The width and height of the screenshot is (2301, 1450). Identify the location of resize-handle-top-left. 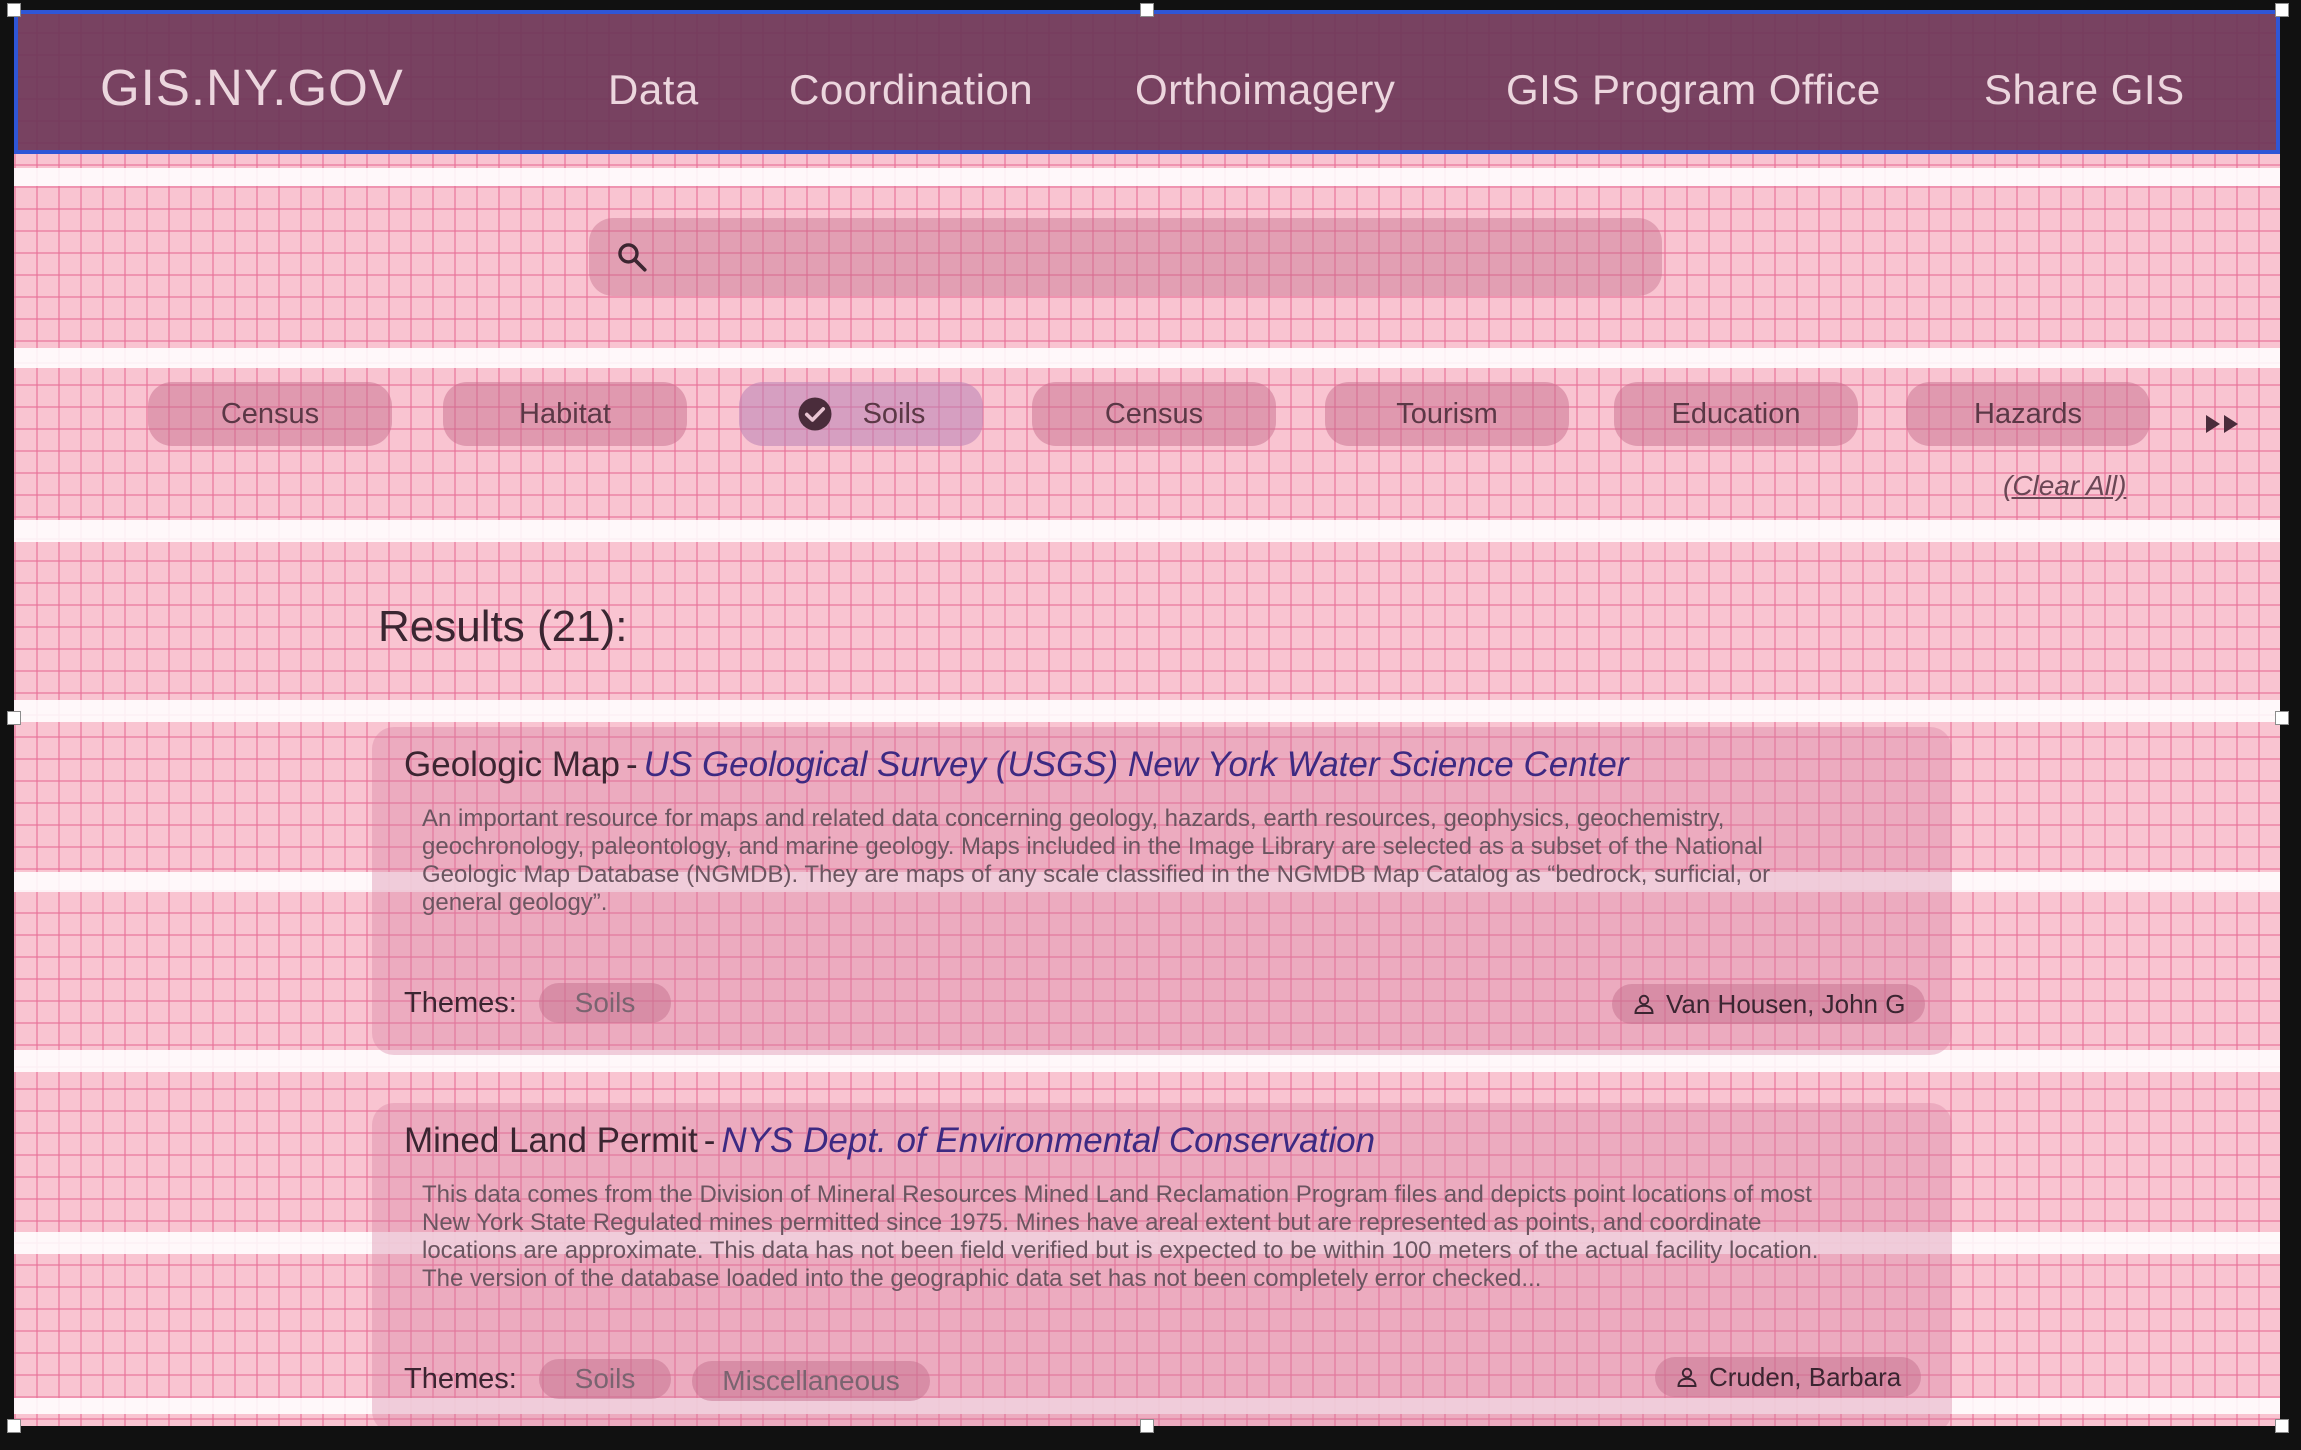
(14, 10).